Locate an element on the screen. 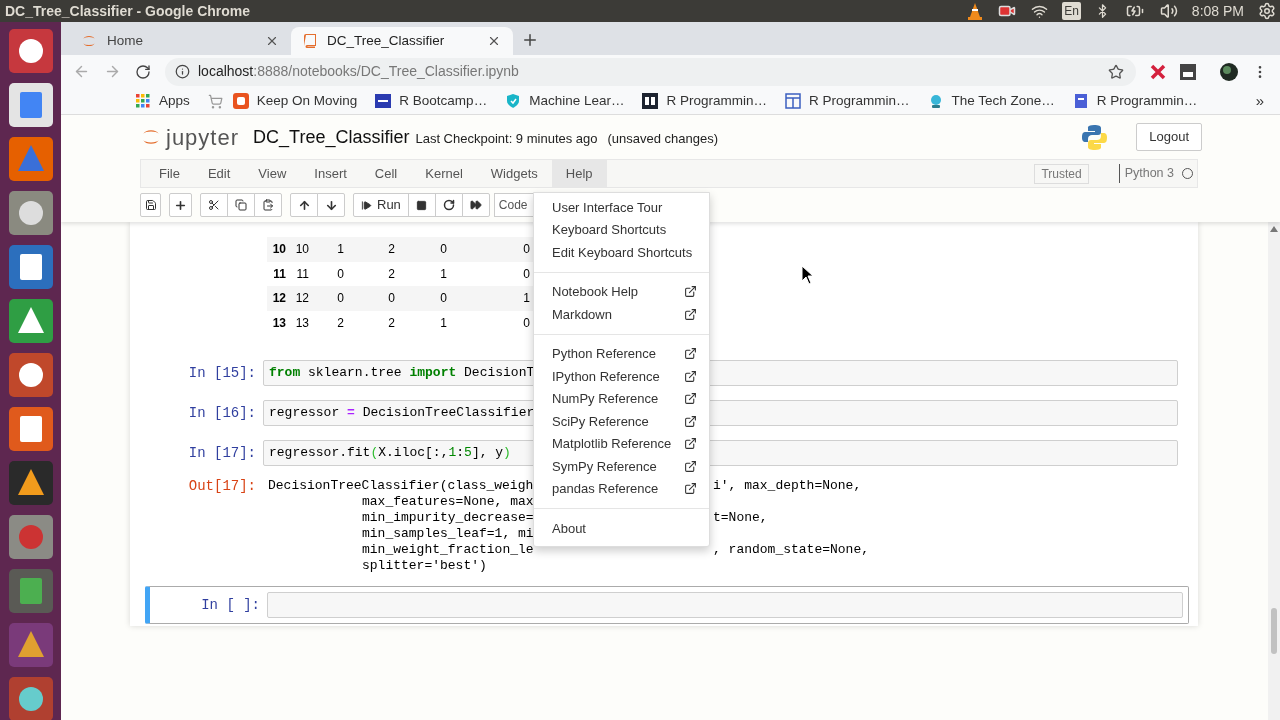 The image size is (1280, 720). code-text: from sklearn.tree import DecisionT is located at coordinates (402, 373).